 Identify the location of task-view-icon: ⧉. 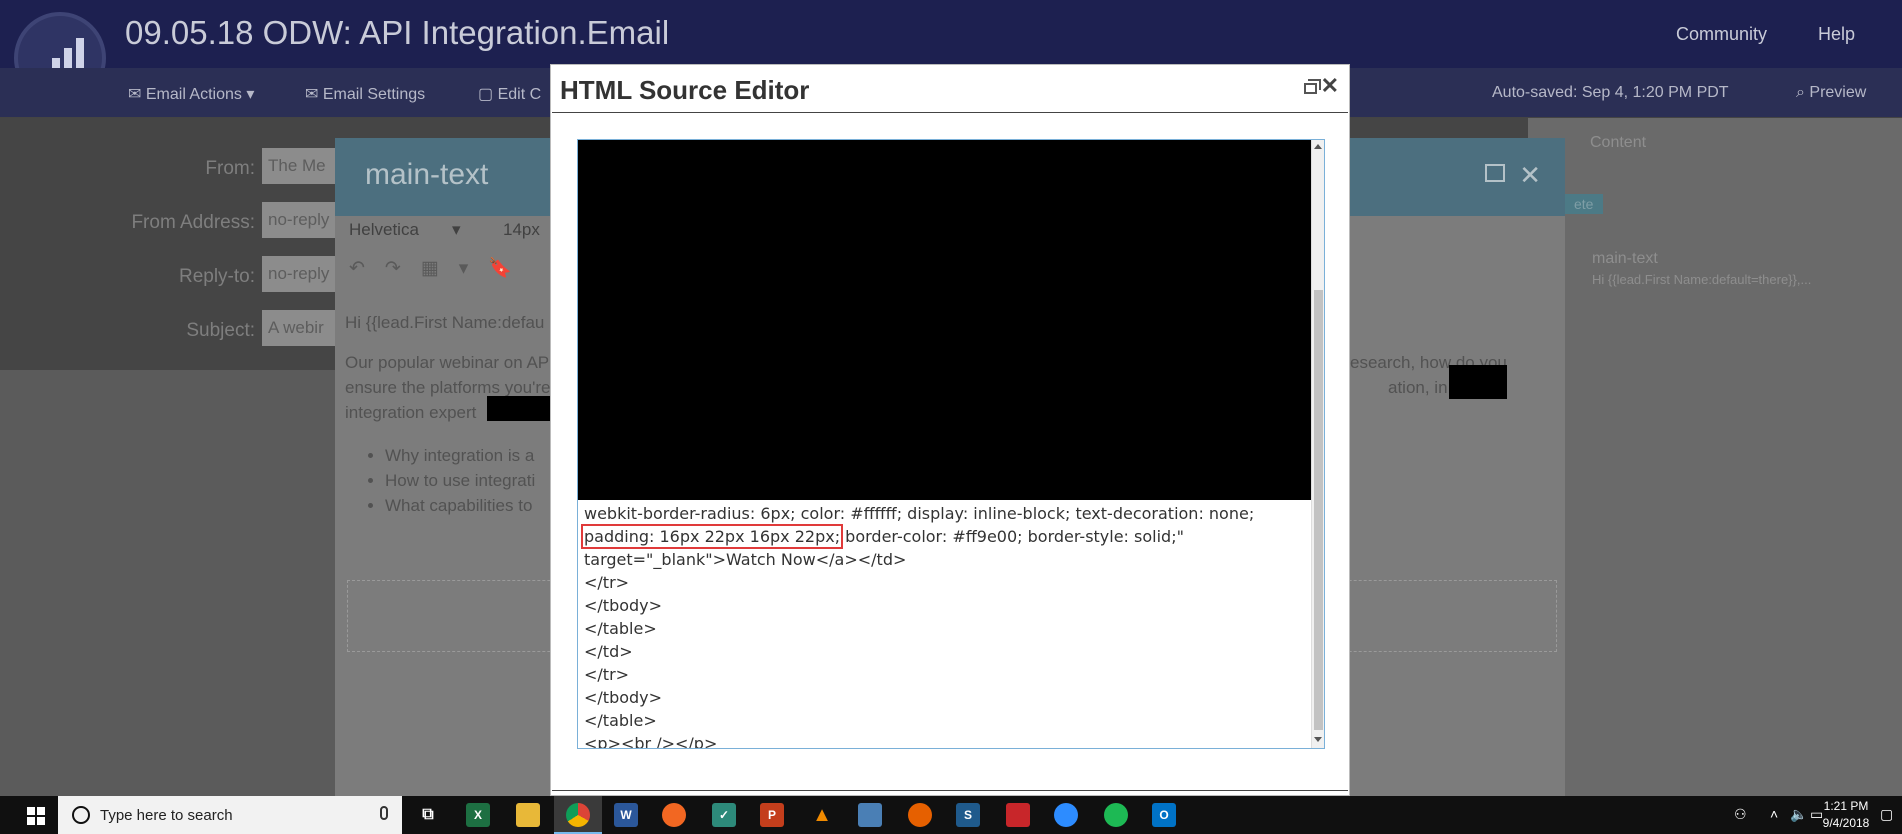
(428, 815).